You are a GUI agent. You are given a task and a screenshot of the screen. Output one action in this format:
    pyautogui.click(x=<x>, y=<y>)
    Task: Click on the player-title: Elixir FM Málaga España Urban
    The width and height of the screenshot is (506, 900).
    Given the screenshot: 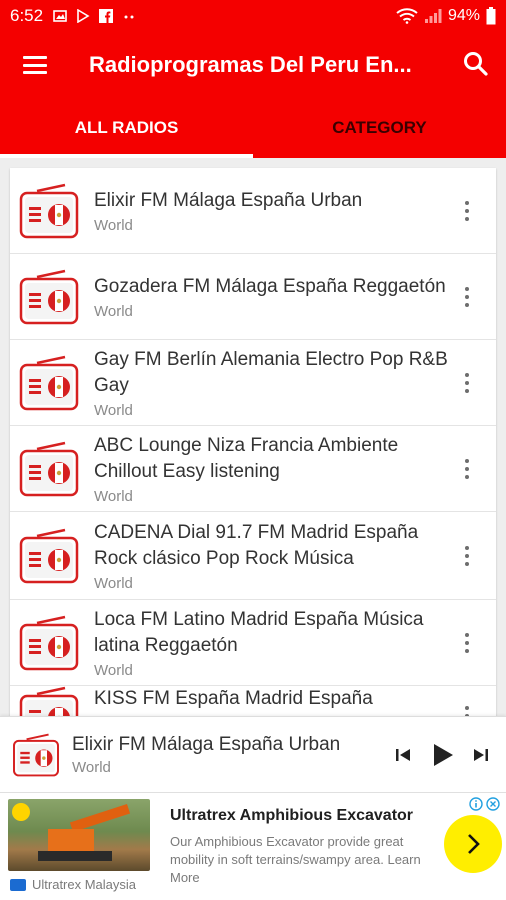 What is the action you would take?
    pyautogui.click(x=206, y=744)
    